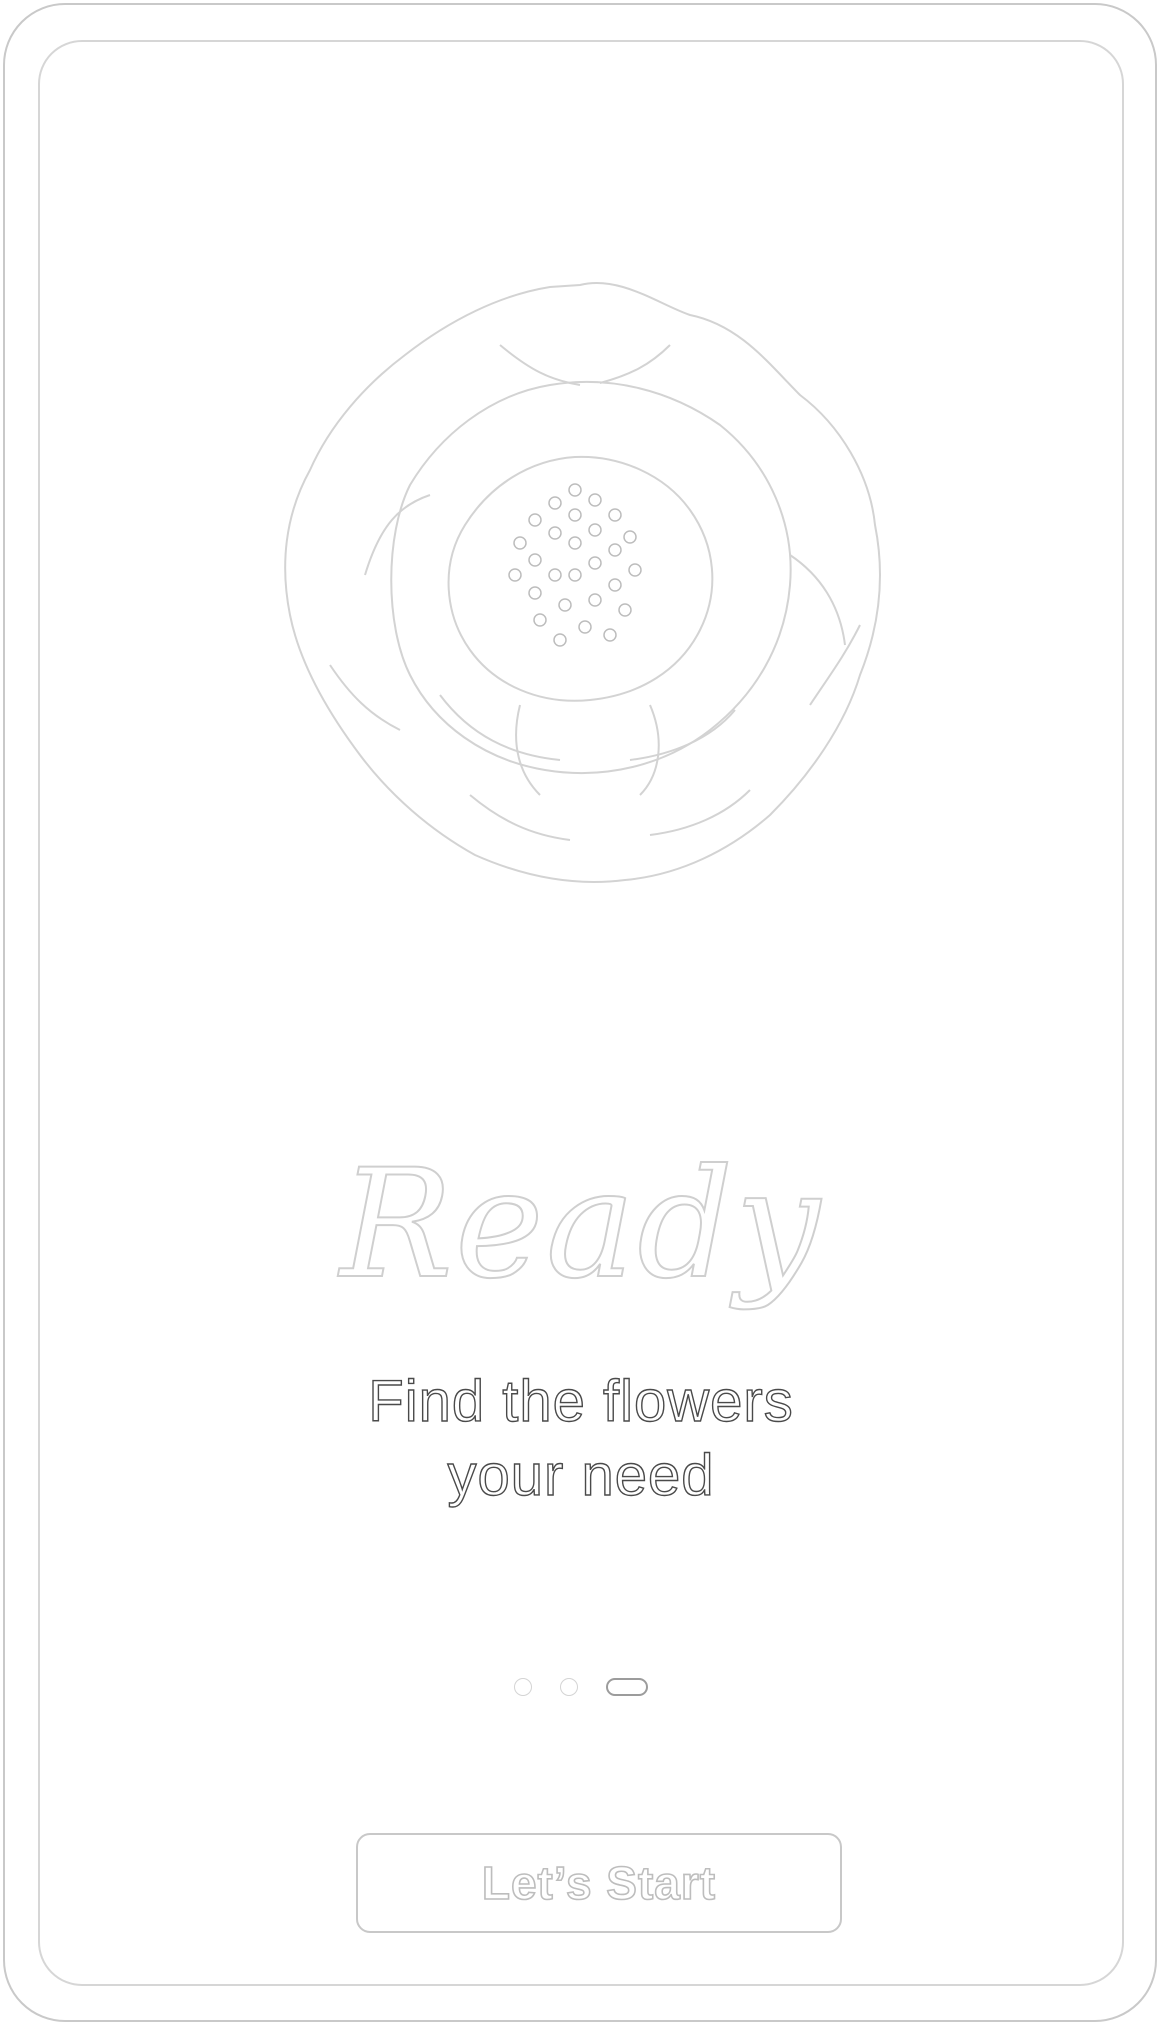  What do you see at coordinates (627, 1687) in the screenshot?
I see `page-dot-3-active` at bounding box center [627, 1687].